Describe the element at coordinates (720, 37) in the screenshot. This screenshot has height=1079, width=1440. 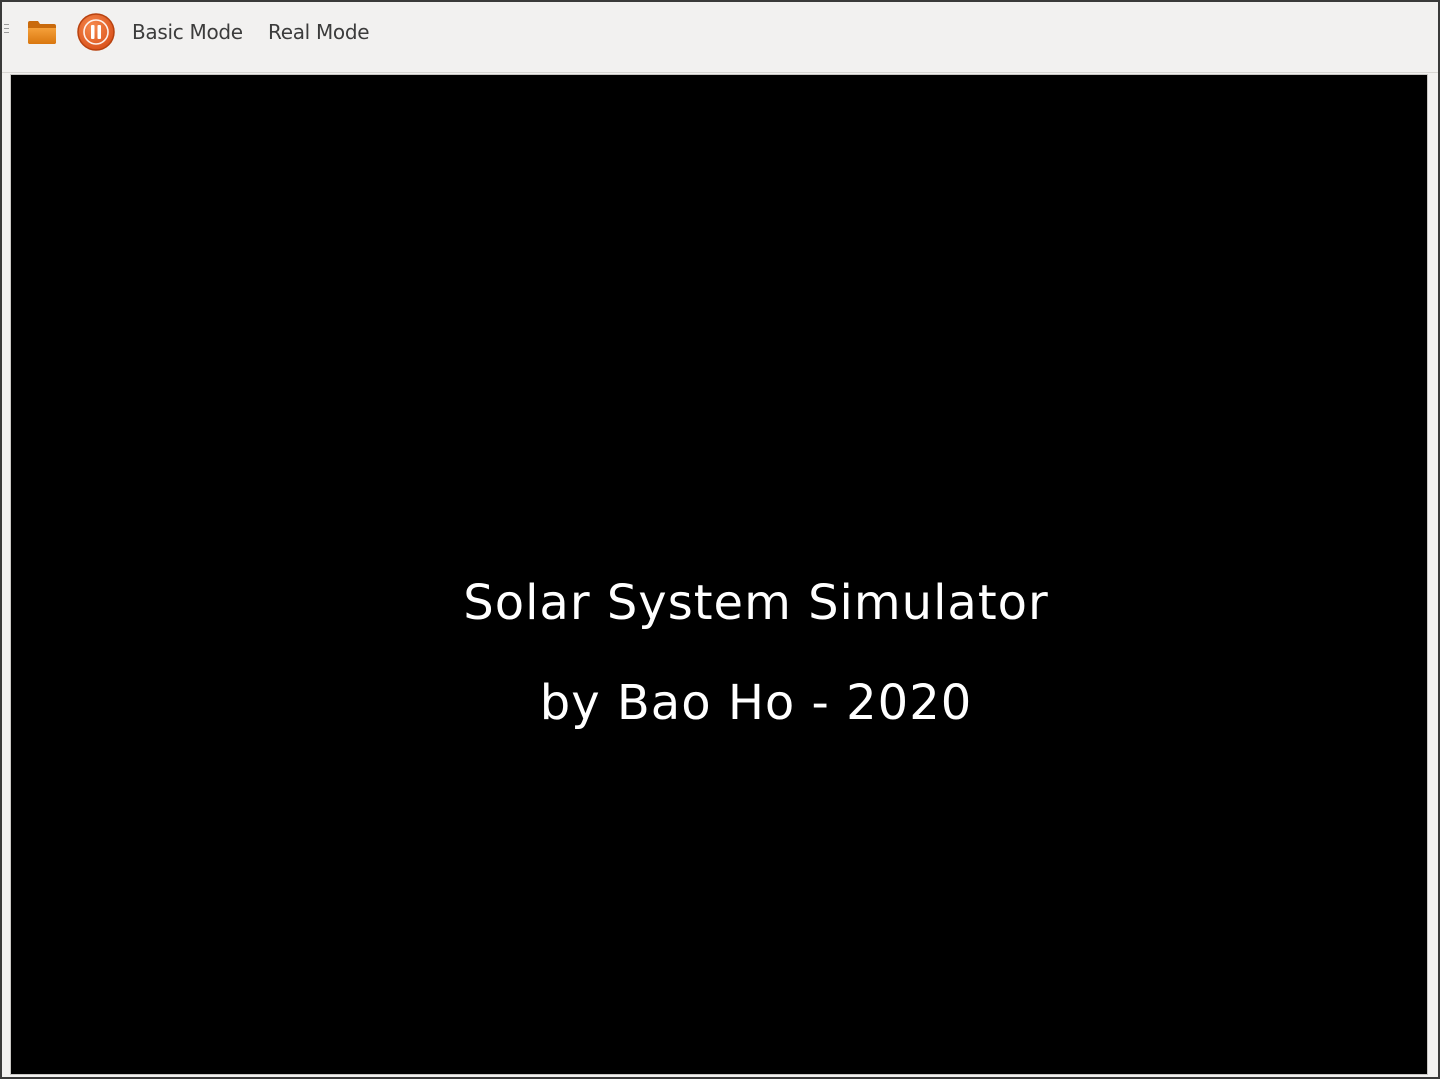
I see `toolbar: Basic Mode Real Mode` at that location.